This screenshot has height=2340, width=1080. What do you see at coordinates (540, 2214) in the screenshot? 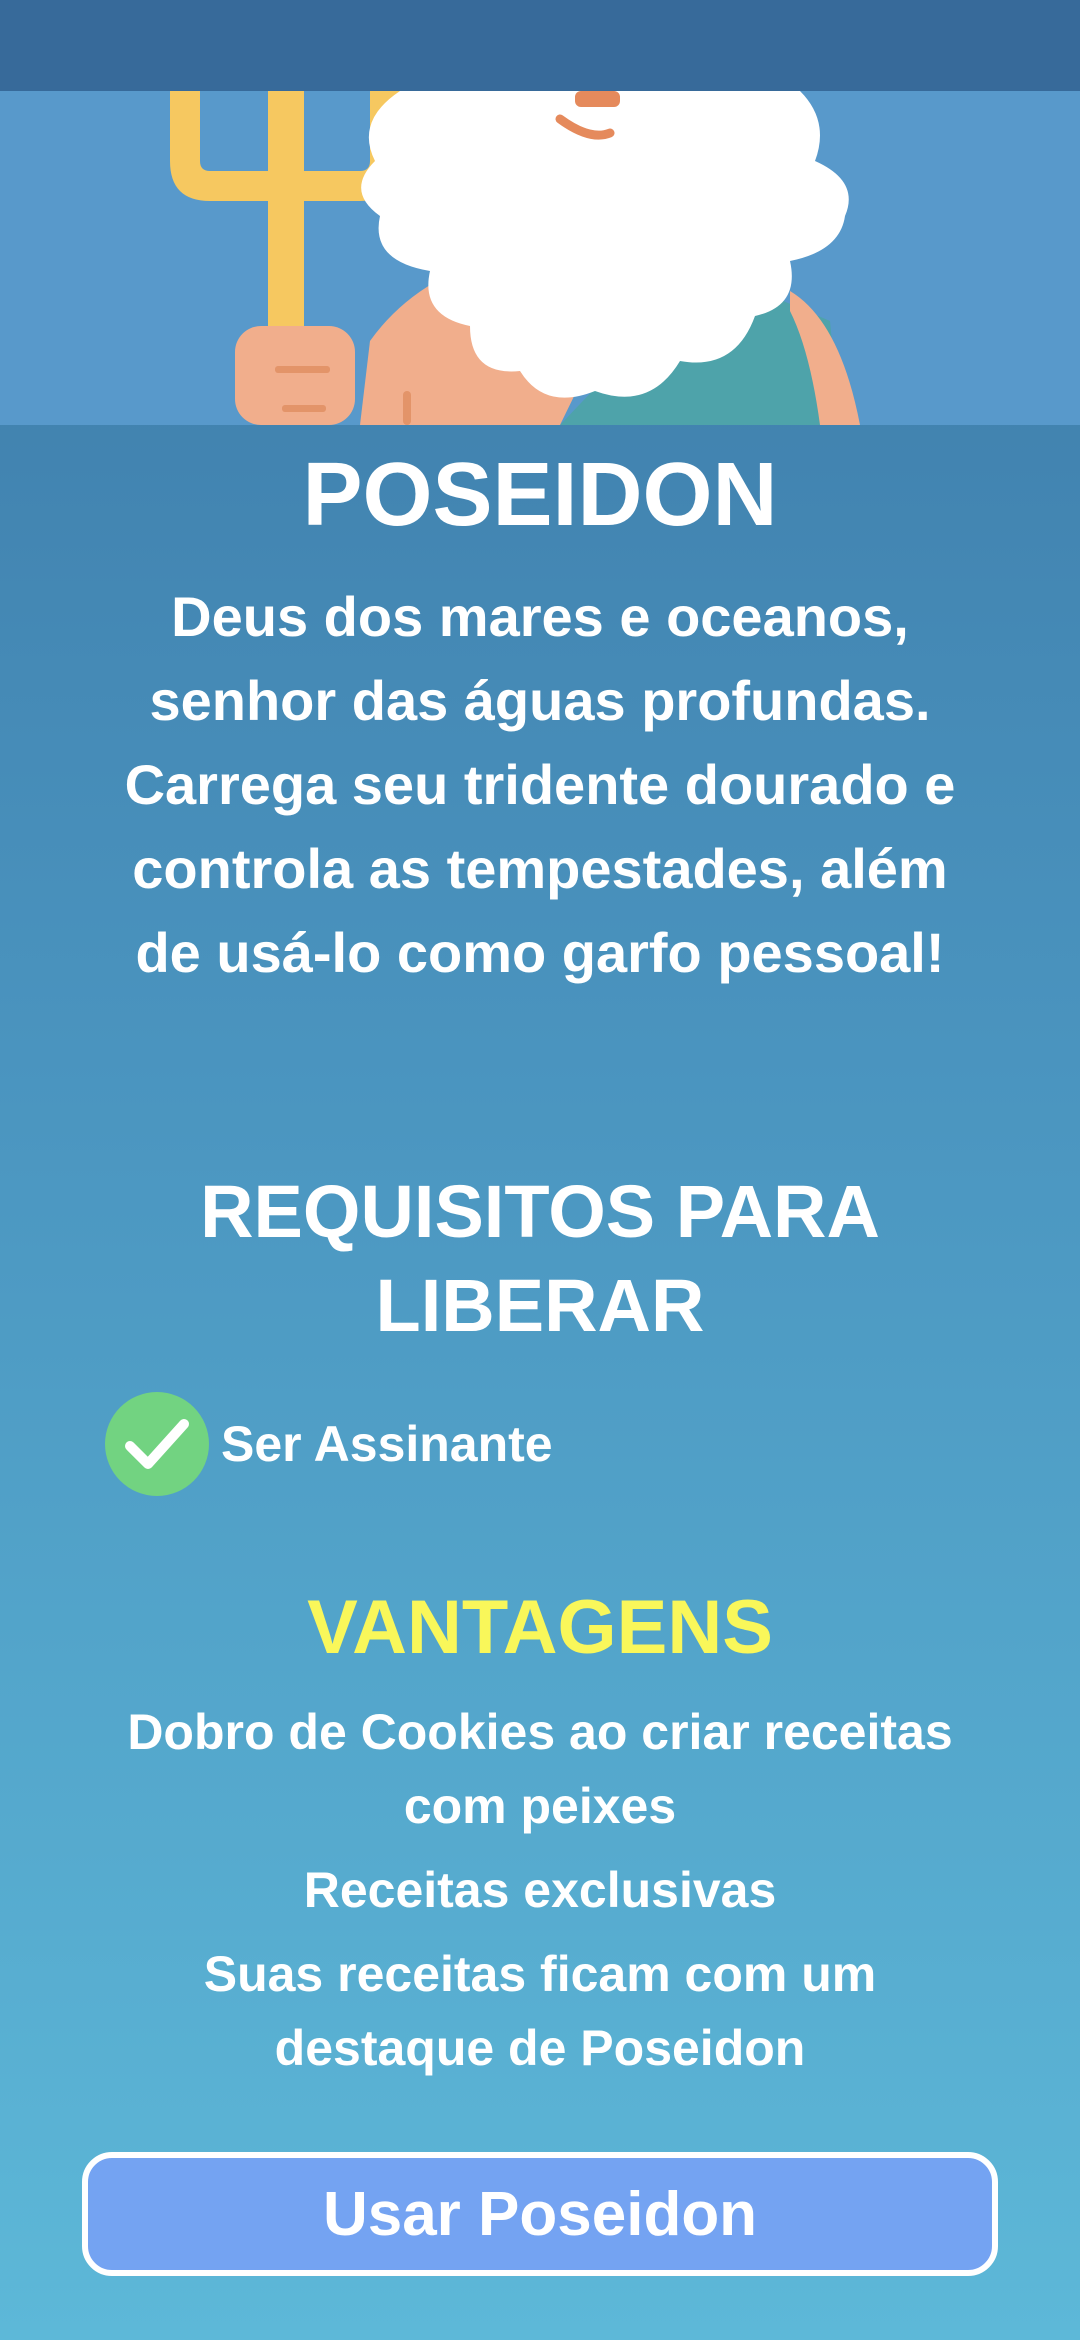
I see `use-poseidon-button: Usar Poseidon` at bounding box center [540, 2214].